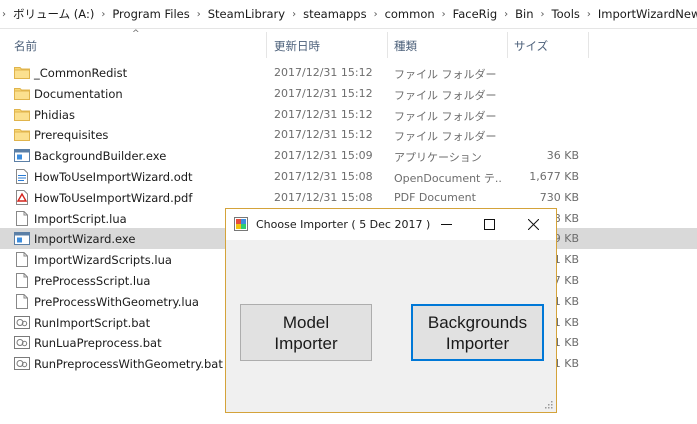 This screenshot has width=697, height=424. I want to click on breadcrumb-item: ImportWizardNew, so click(647, 14).